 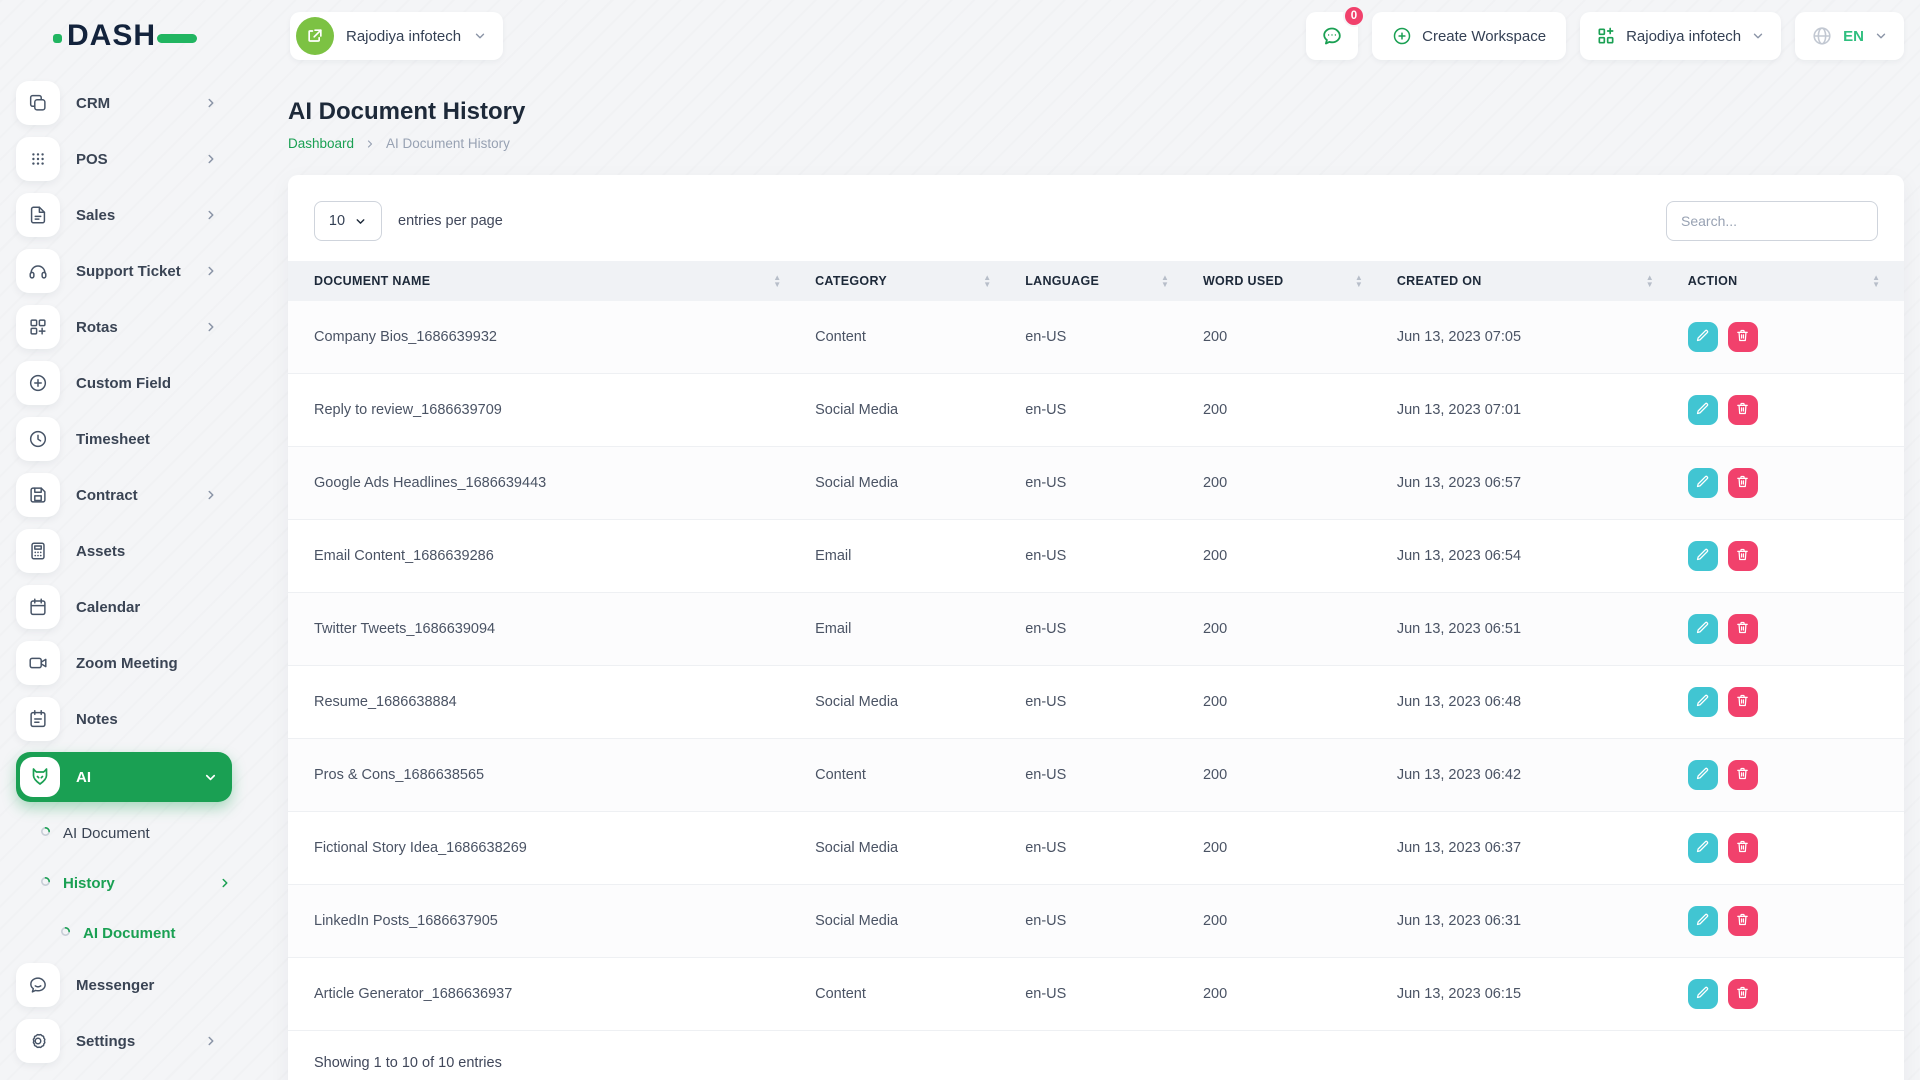 I want to click on search-input, so click(x=1772, y=221).